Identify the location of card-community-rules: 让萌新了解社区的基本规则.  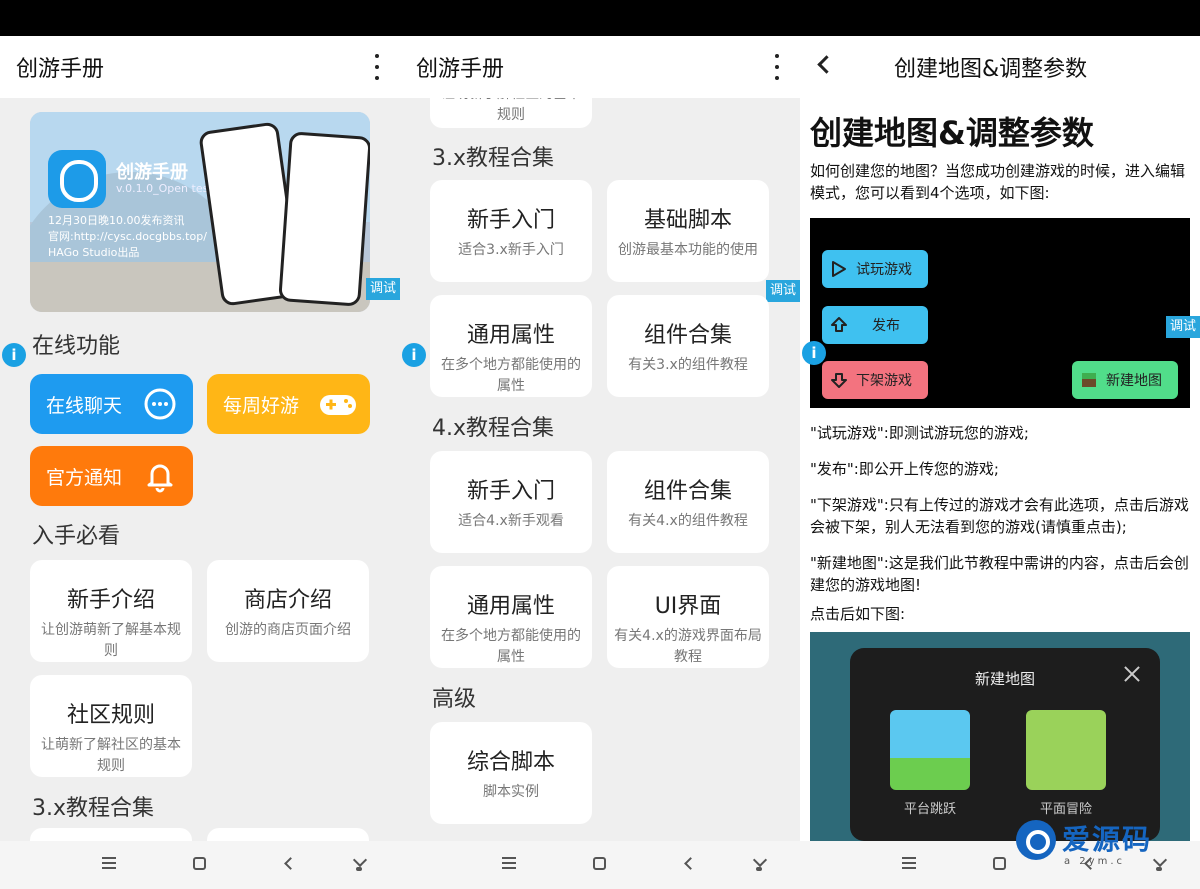
(511, 113).